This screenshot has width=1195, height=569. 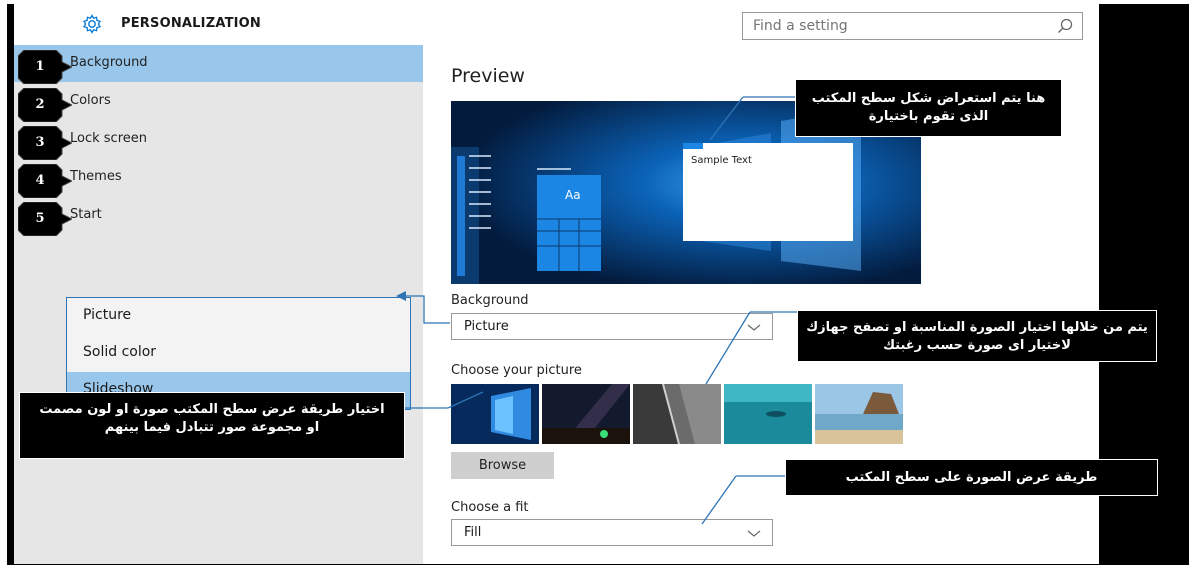 What do you see at coordinates (502, 465) in the screenshot?
I see `browse-button: Browse` at bounding box center [502, 465].